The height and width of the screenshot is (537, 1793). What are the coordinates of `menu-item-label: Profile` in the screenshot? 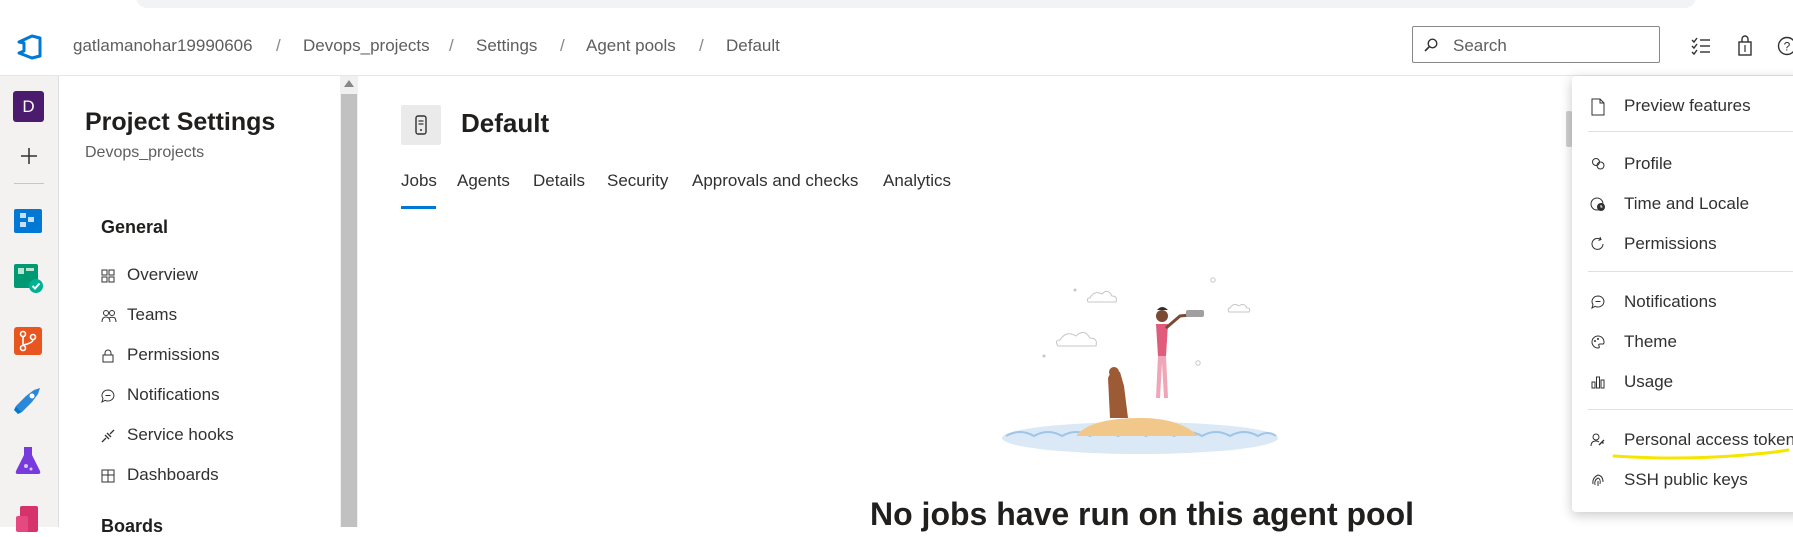 It's located at (1648, 164).